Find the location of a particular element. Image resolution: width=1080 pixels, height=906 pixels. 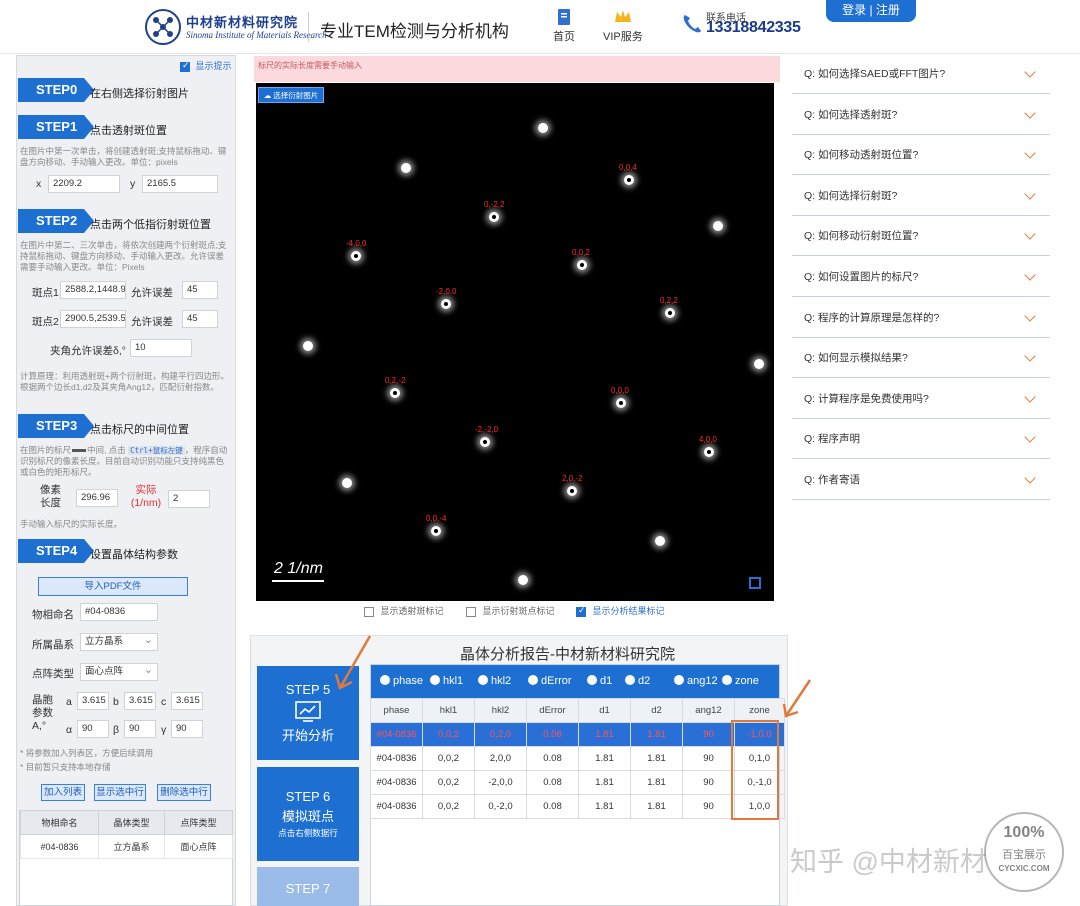

scale-bar is located at coordinates (298, 581).